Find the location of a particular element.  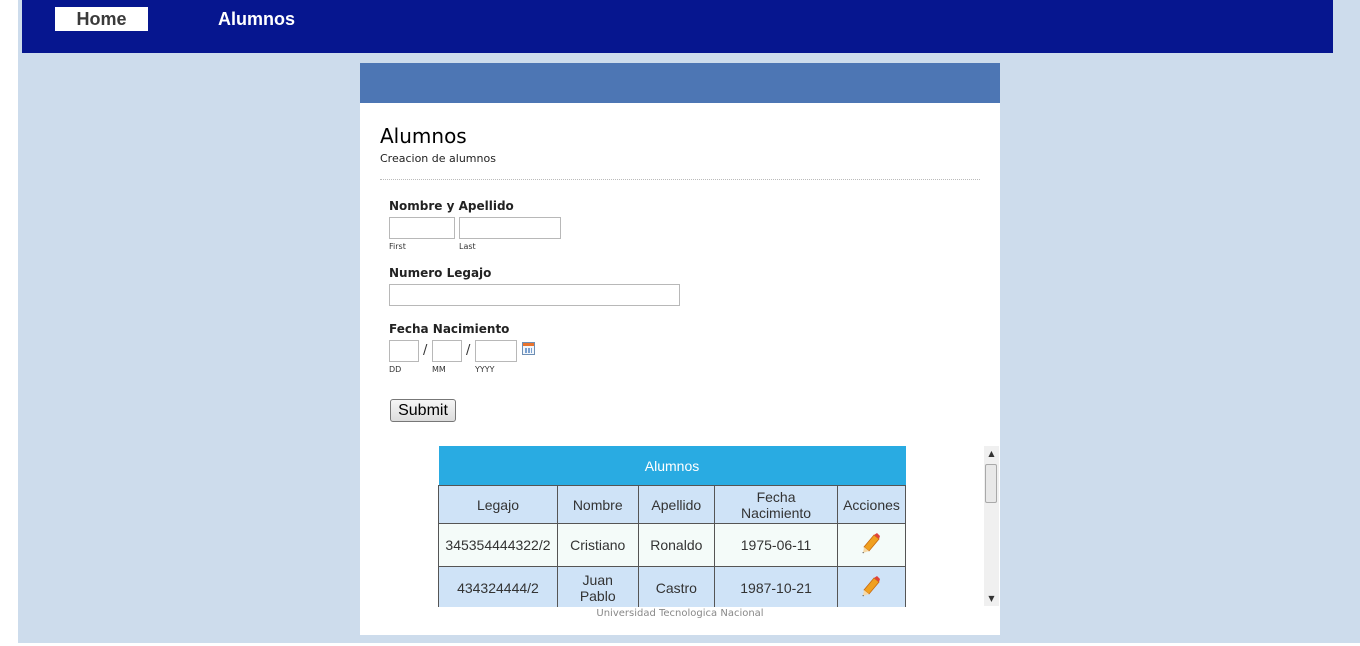

footer-text: Universidad Tecnologica Nacional is located at coordinates (680, 613).